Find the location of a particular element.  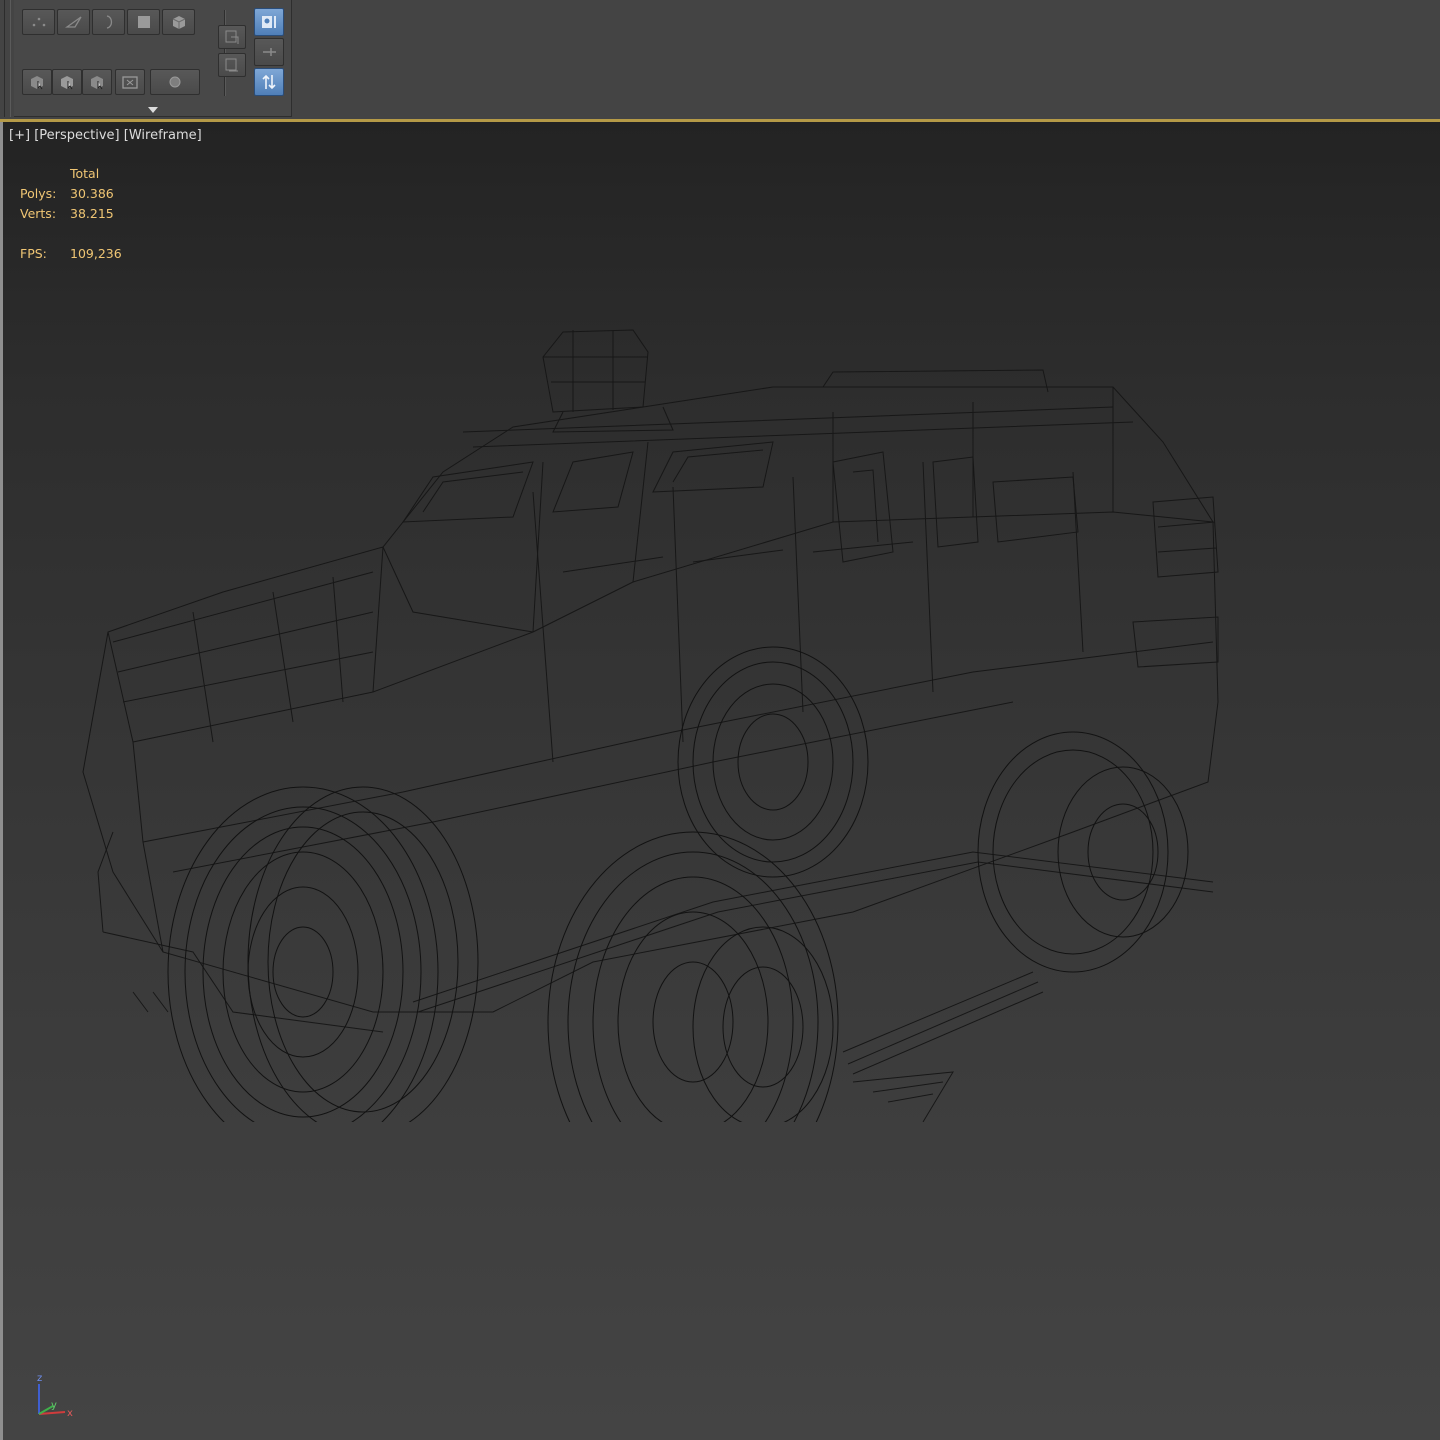

by-angle-button is located at coordinates (97, 82).